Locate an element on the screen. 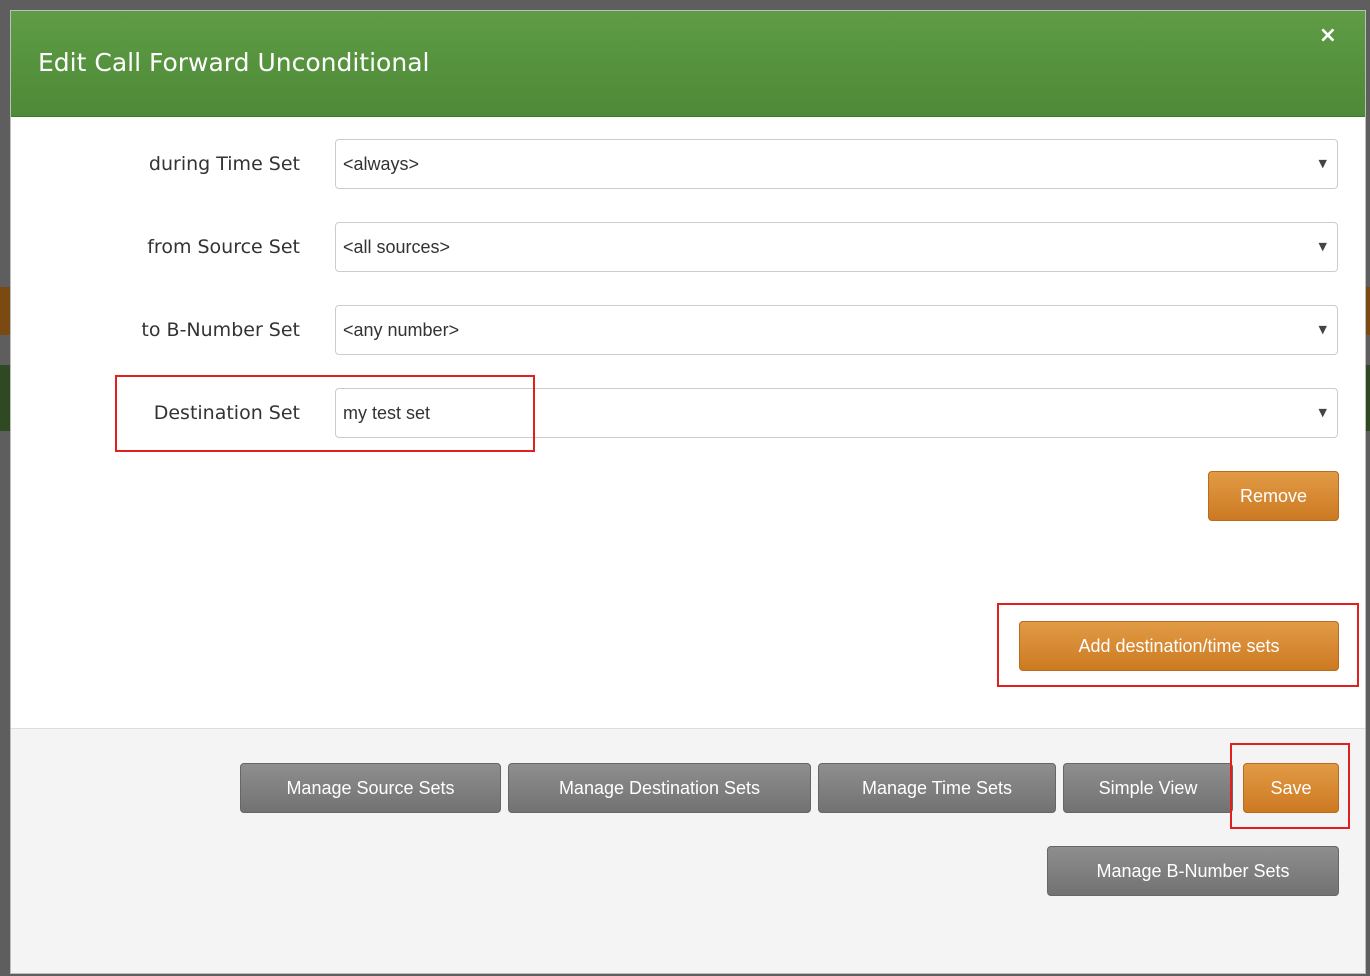  time-set-value: <always> is located at coordinates (381, 164).